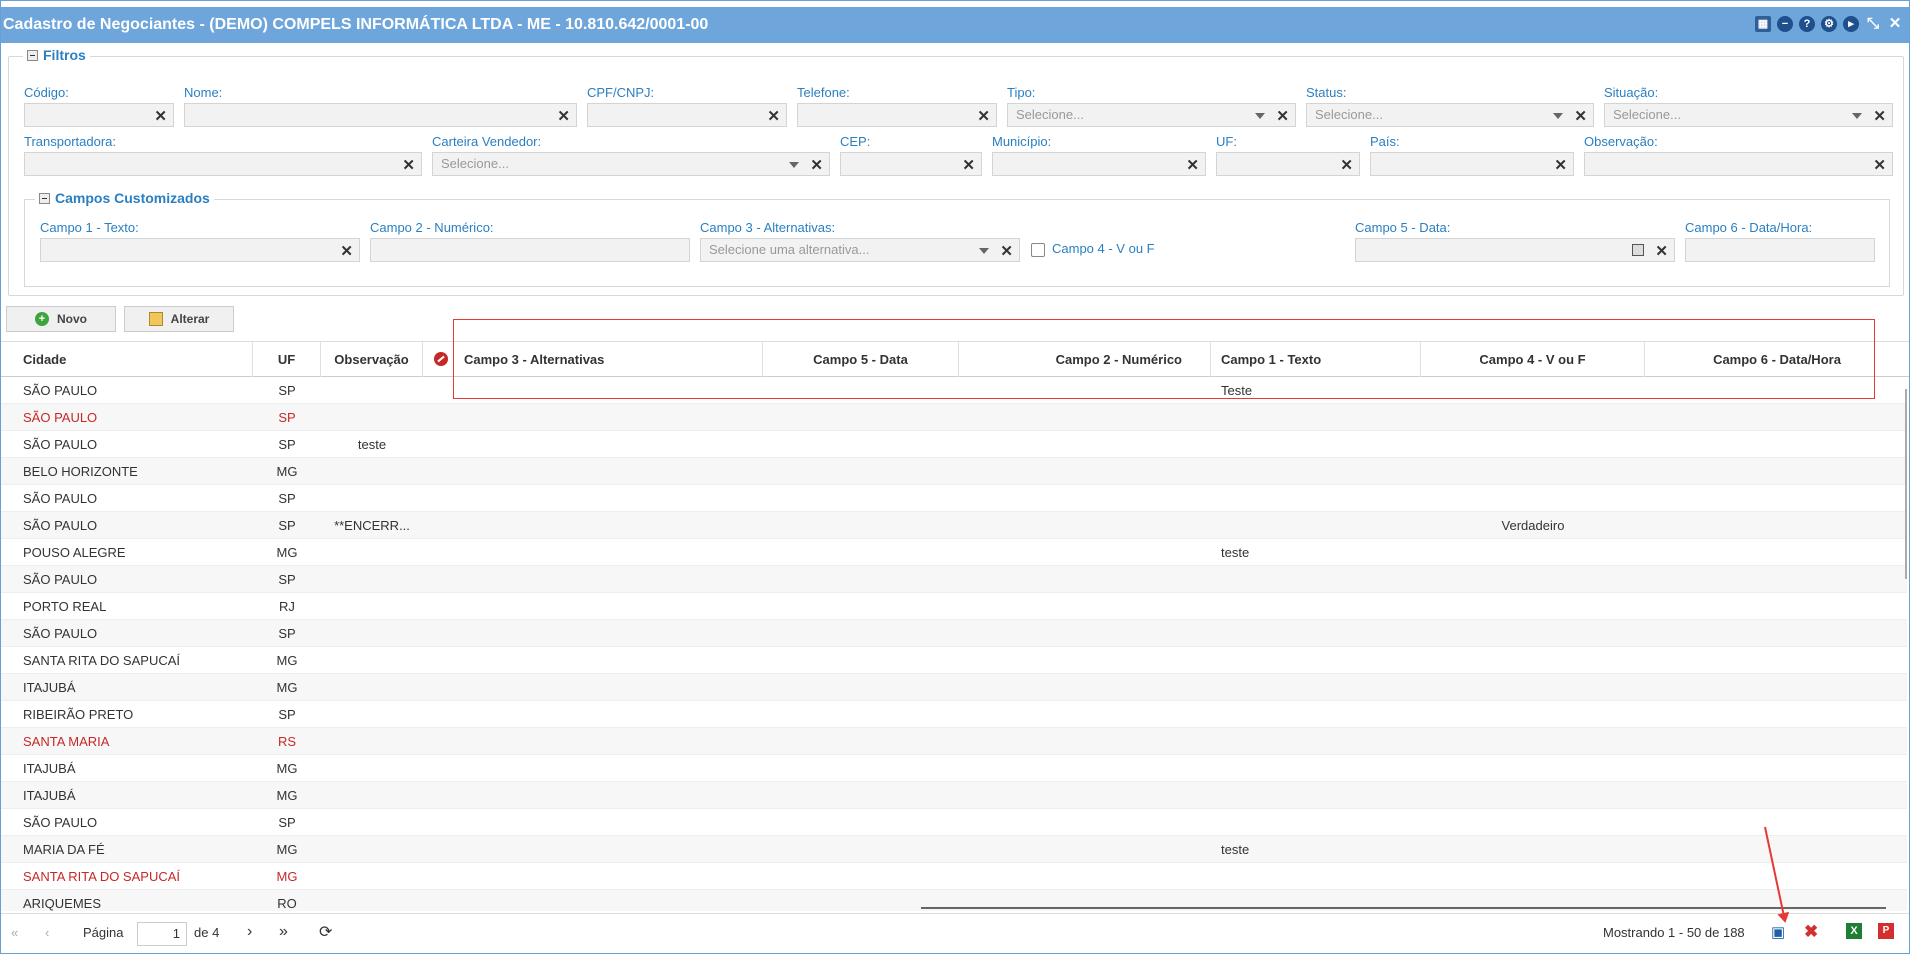 The width and height of the screenshot is (1910, 954). What do you see at coordinates (1763, 24) in the screenshot?
I see `calendar-icon: ▦` at bounding box center [1763, 24].